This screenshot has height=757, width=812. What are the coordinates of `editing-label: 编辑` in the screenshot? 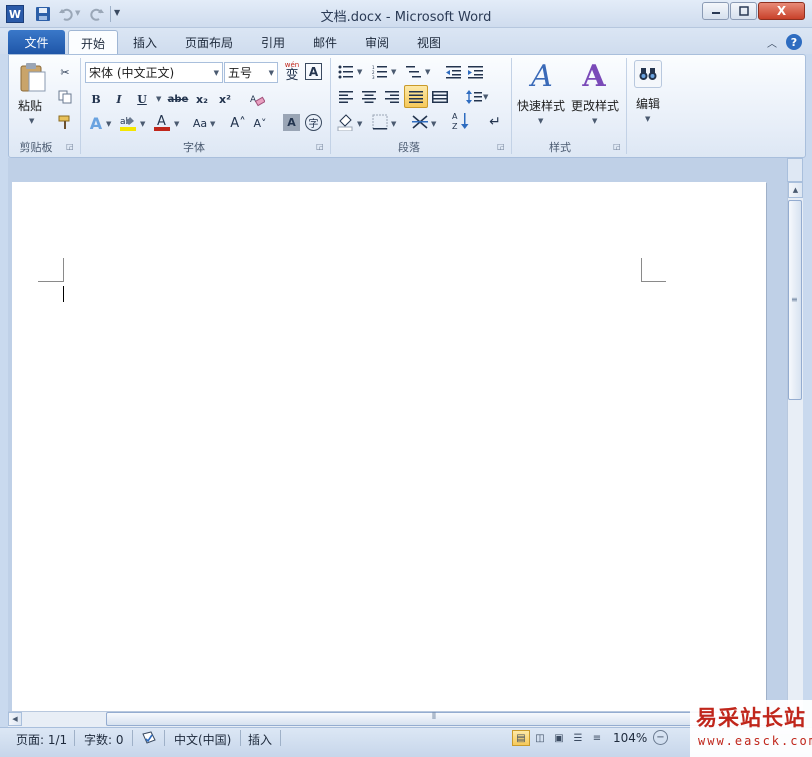 It's located at (648, 103).